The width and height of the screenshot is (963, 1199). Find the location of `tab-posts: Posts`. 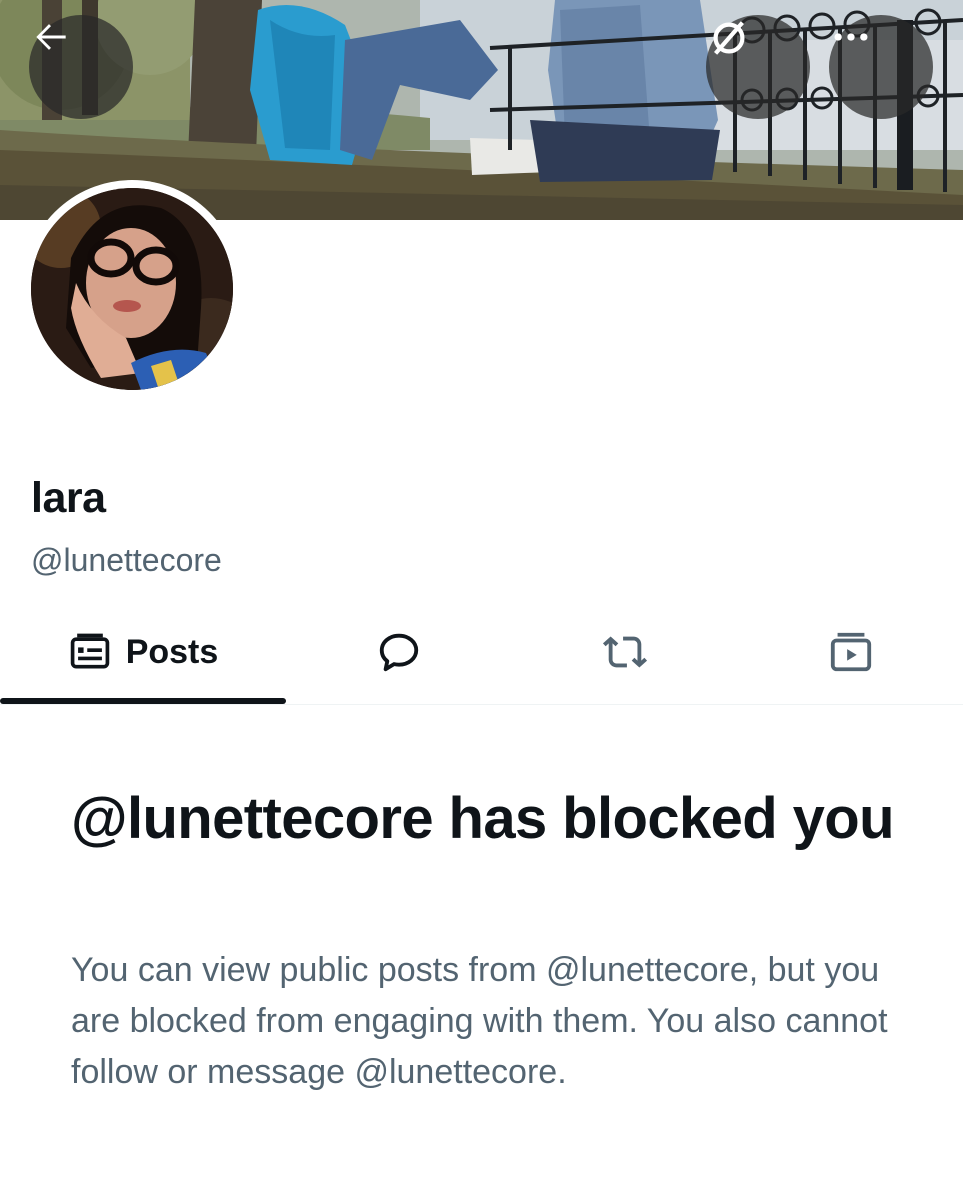

tab-posts: Posts is located at coordinates (143, 651).